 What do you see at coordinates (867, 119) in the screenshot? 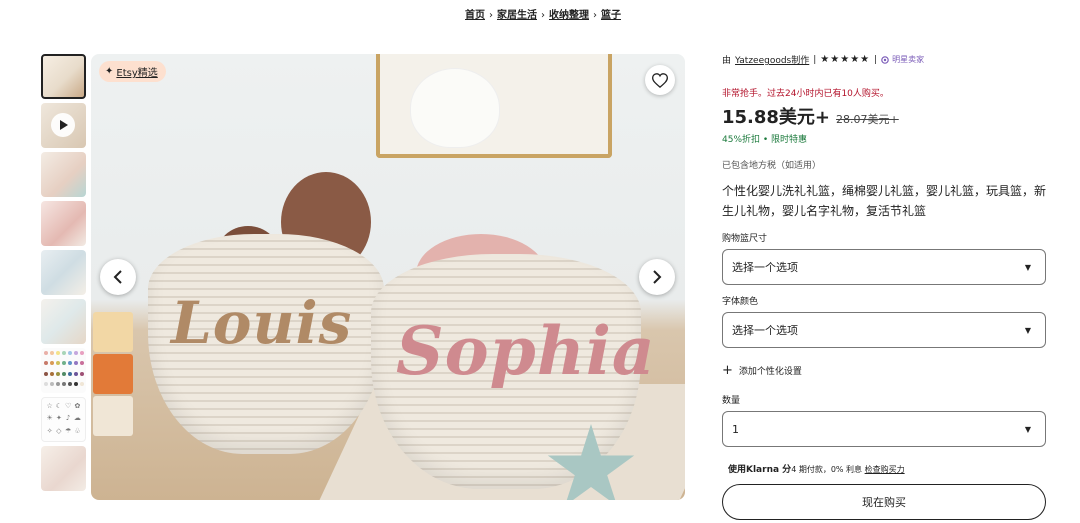
I see `original-price: 28.07美元+` at bounding box center [867, 119].